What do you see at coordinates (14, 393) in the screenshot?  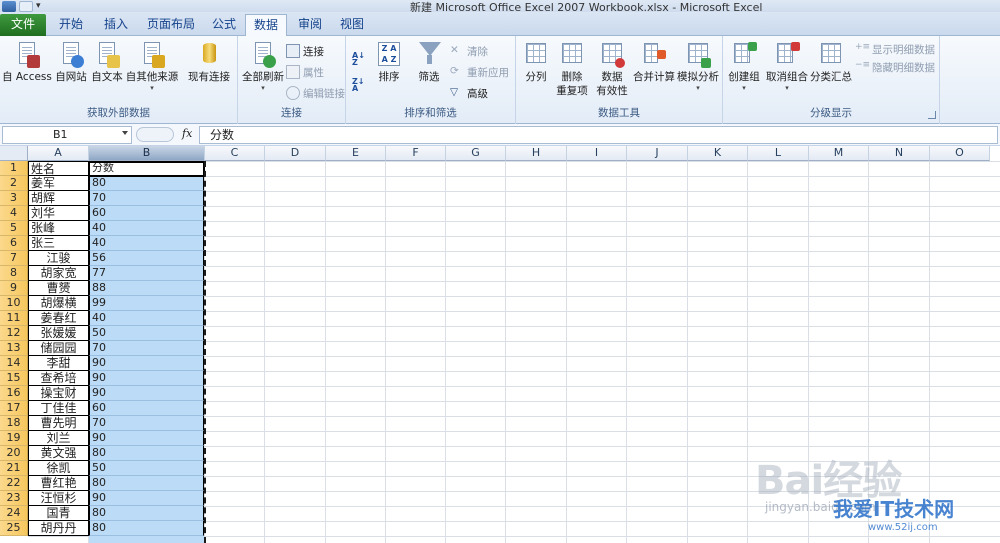 I see `row-header: 16` at bounding box center [14, 393].